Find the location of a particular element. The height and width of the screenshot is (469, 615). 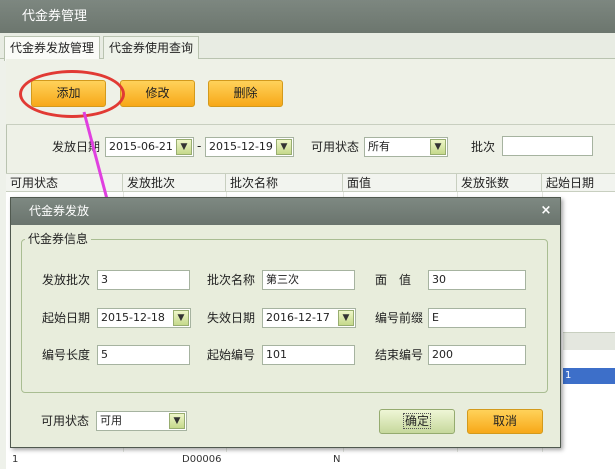

batch-filter-label: 批次 is located at coordinates (483, 147).